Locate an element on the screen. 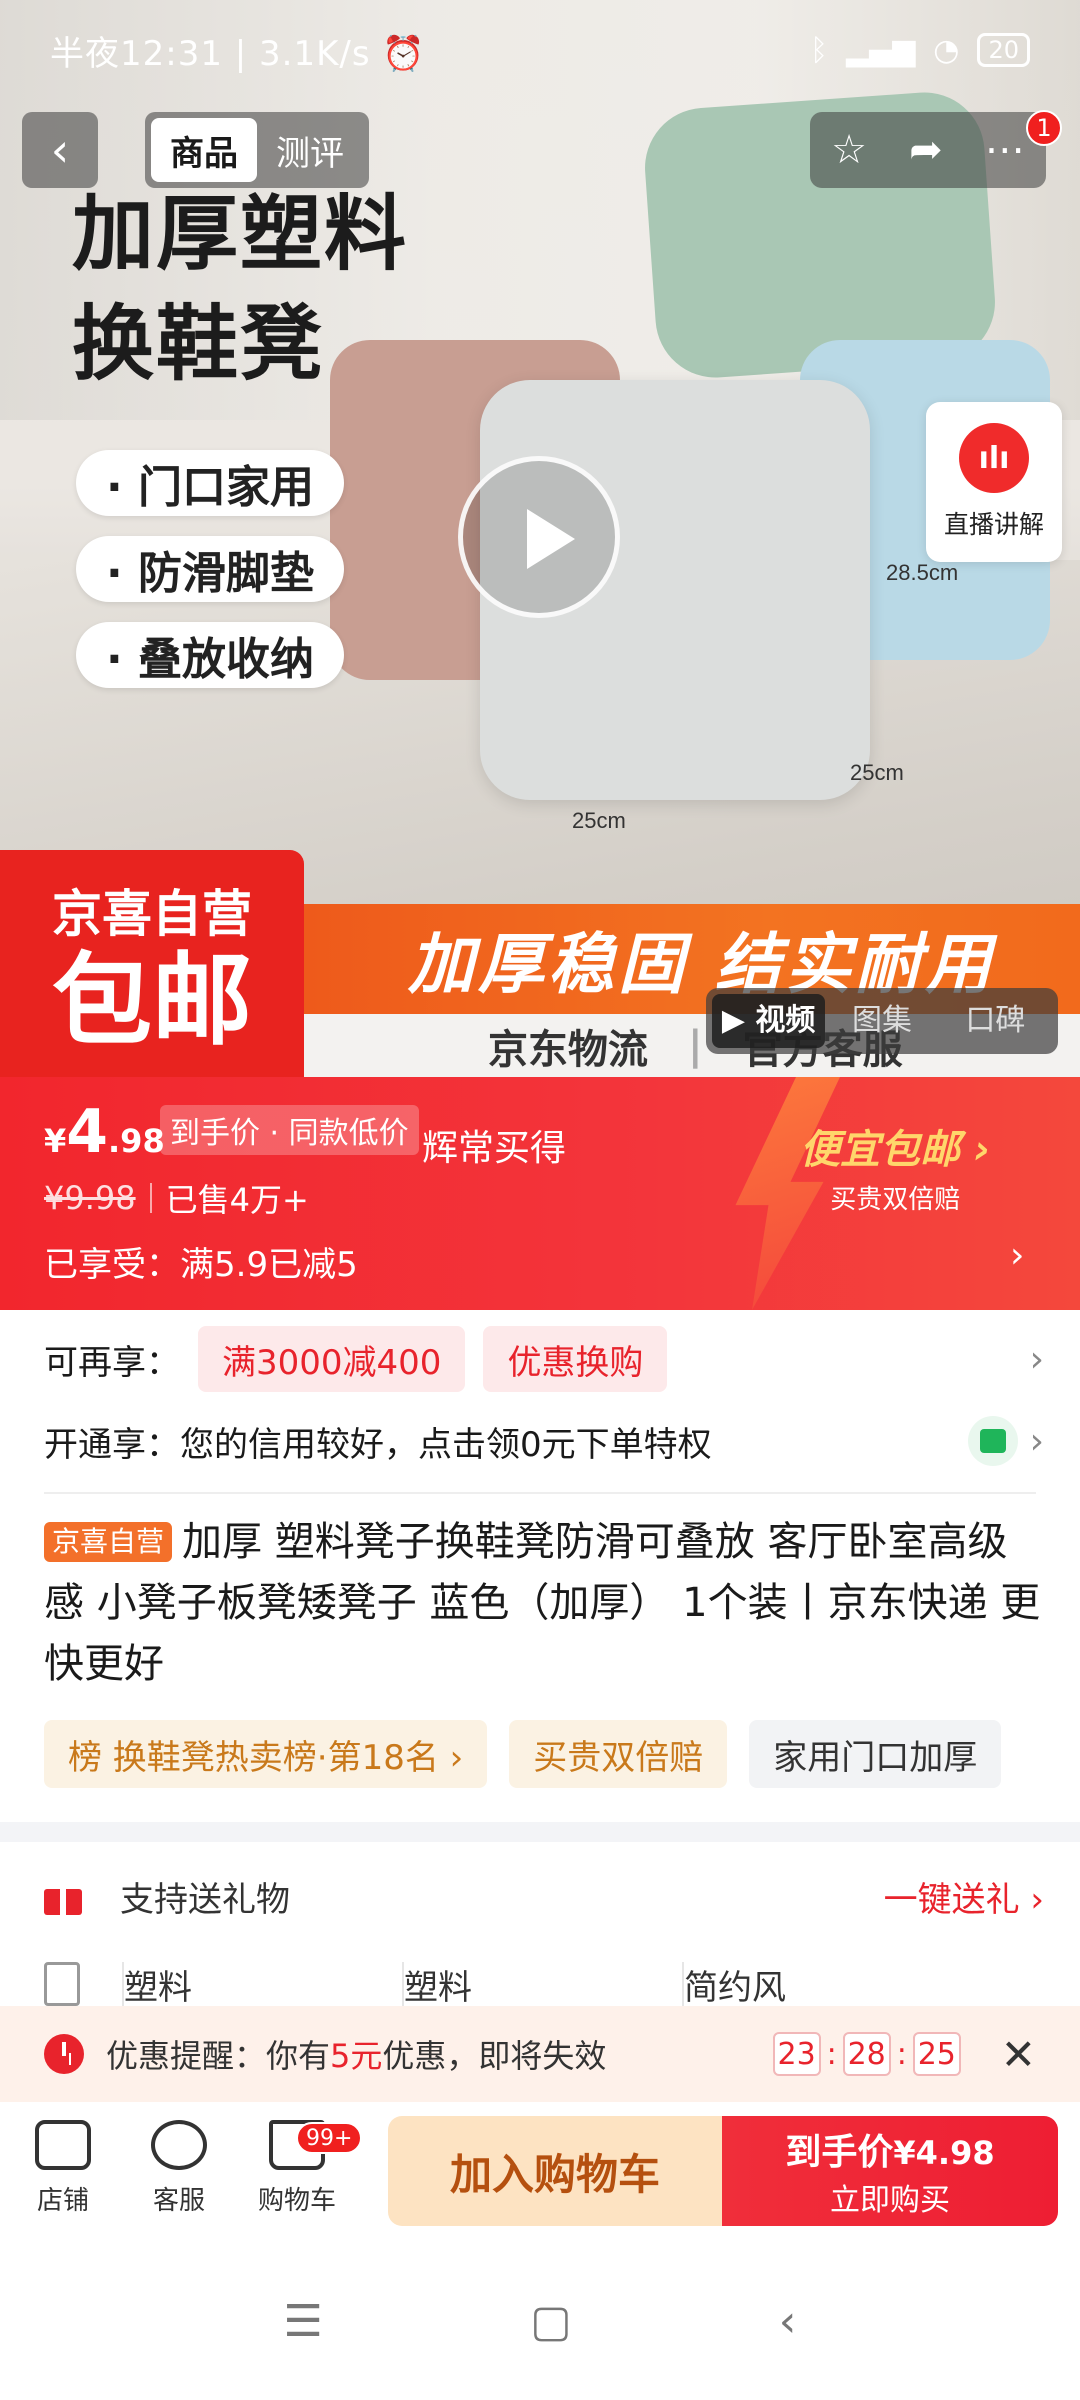  timer-minutes: 28 is located at coordinates (866, 2054).